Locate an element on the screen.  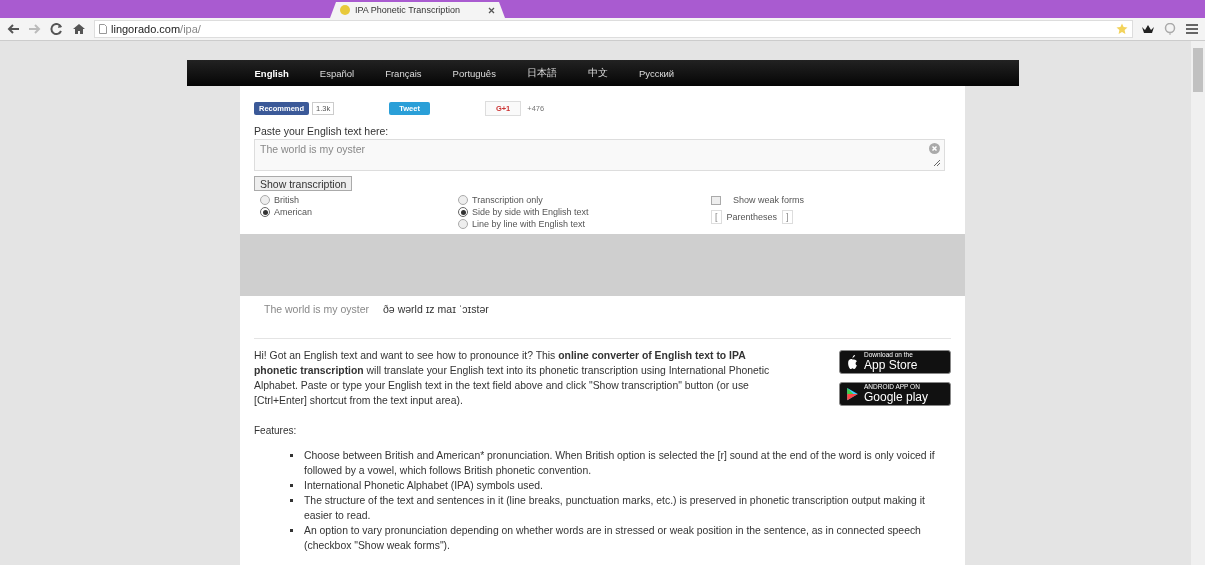
english-text: The world is my oyster is located at coordinates (317, 308).